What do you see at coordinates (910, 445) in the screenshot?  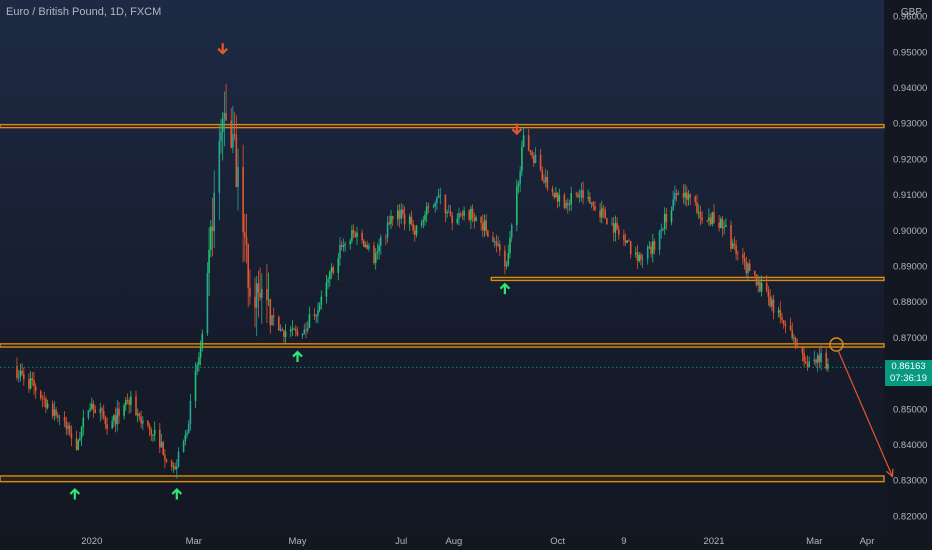 I see `y-tick-label: 0.84000` at bounding box center [910, 445].